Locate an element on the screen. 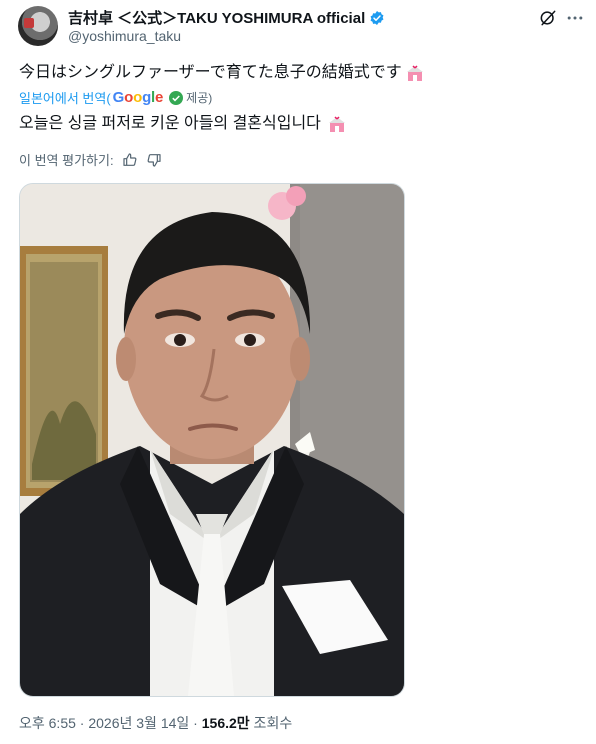  author-handle: @yoshimura_taku is located at coordinates (124, 36).